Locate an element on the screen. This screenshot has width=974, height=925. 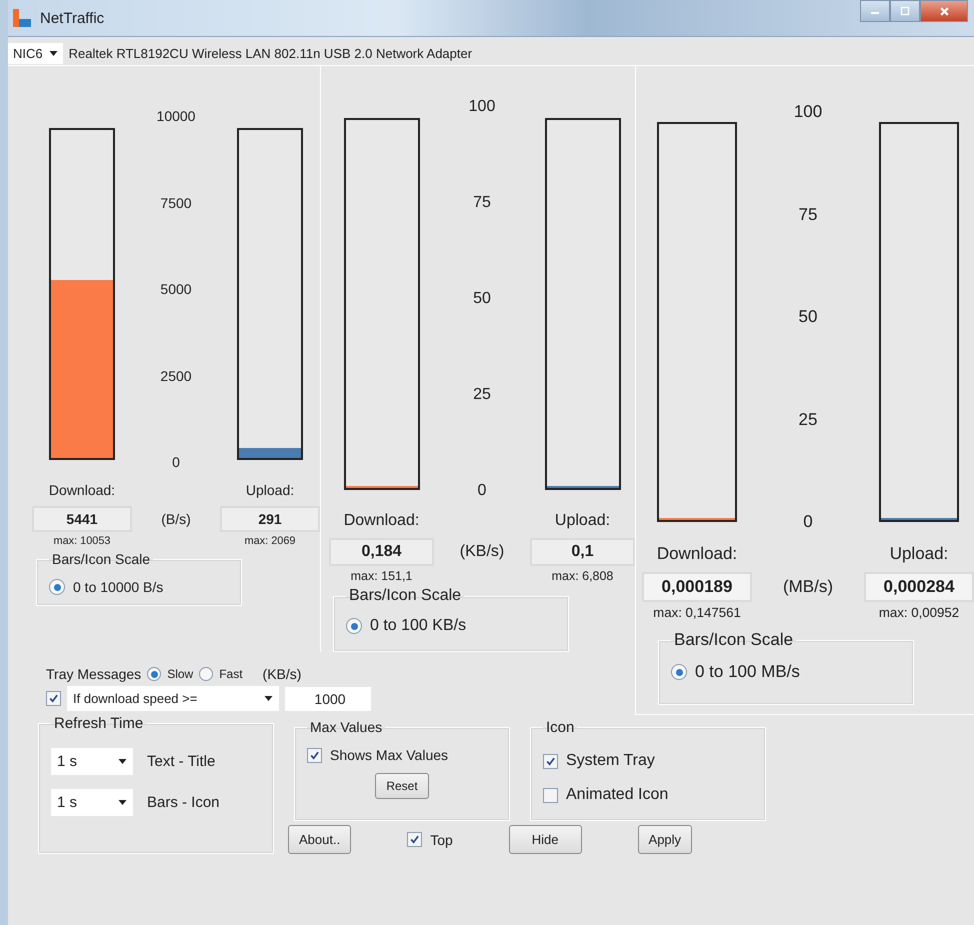
checkbox-label: Top is located at coordinates (441, 840).